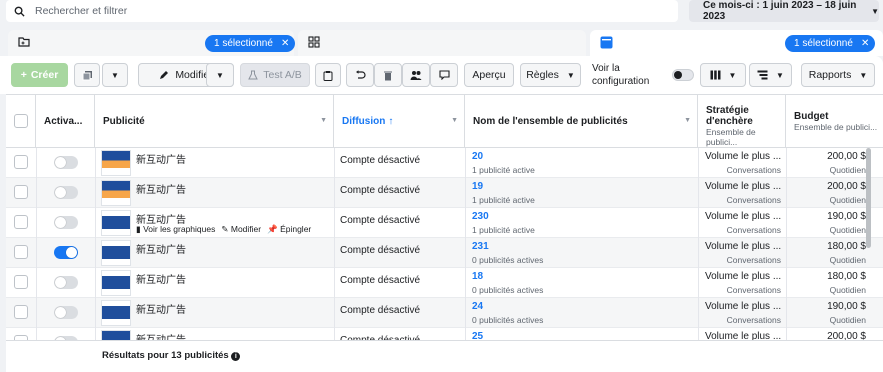  I want to click on preview-button: Aperçu, so click(489, 75).